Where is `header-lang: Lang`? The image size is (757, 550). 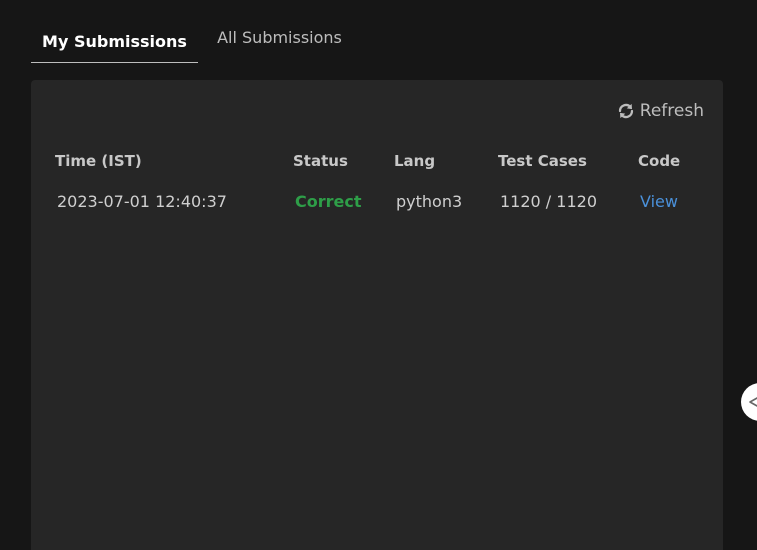
header-lang: Lang is located at coordinates (415, 161).